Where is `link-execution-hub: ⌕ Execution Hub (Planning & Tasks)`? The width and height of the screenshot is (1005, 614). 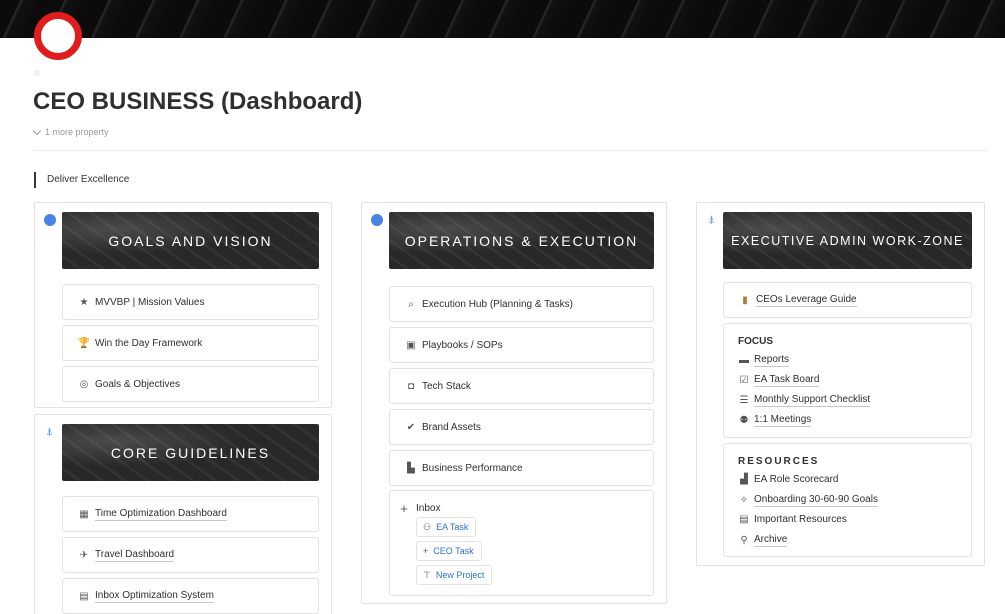 link-execution-hub: ⌕ Execution Hub (Planning & Tasks) is located at coordinates (521, 304).